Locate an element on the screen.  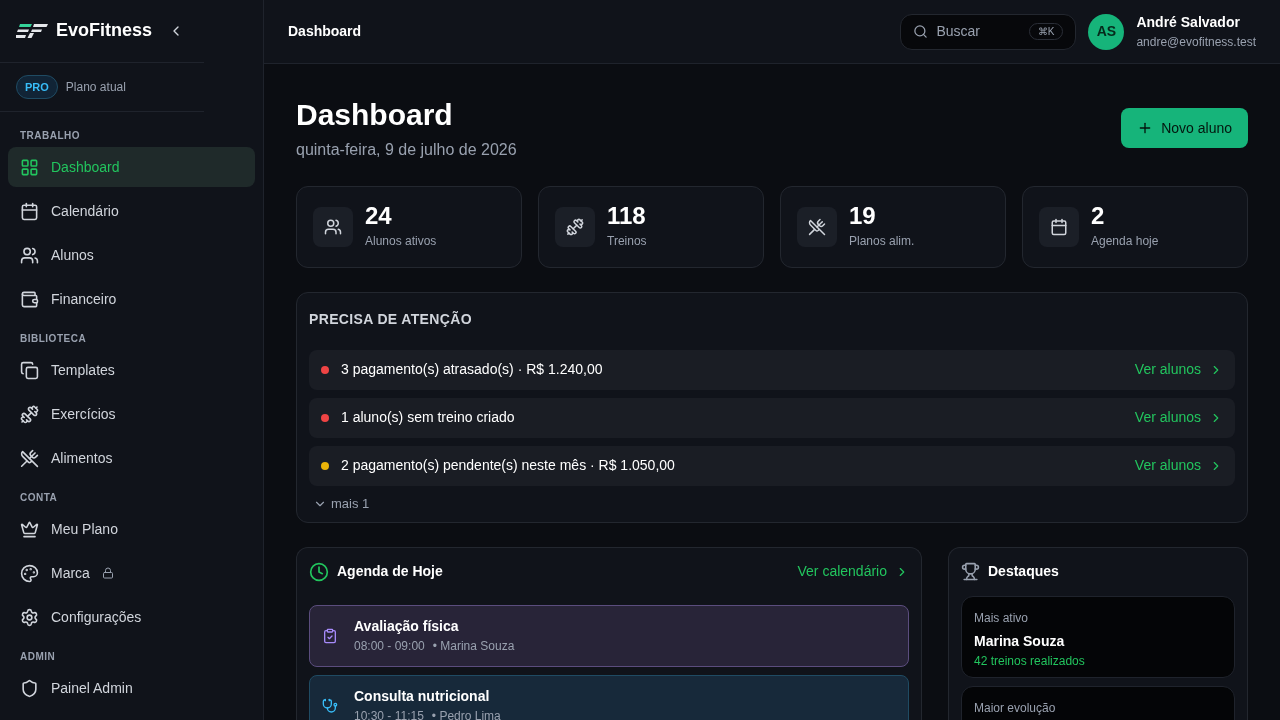
appointment-title: Consulta nutricional is located at coordinates (422, 696).